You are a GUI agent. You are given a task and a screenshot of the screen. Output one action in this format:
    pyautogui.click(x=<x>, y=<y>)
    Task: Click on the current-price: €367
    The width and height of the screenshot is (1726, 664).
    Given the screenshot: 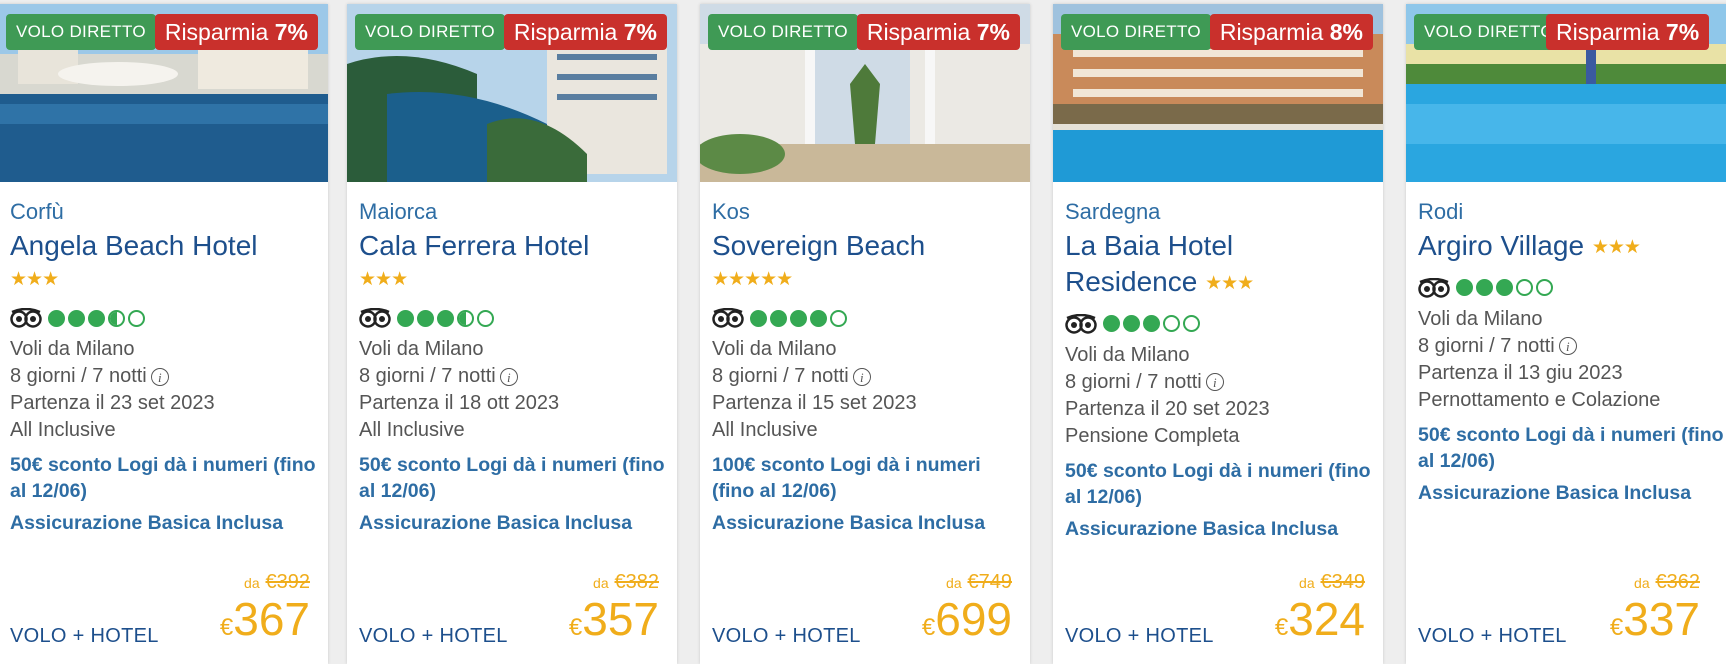 What is the action you would take?
    pyautogui.click(x=265, y=623)
    